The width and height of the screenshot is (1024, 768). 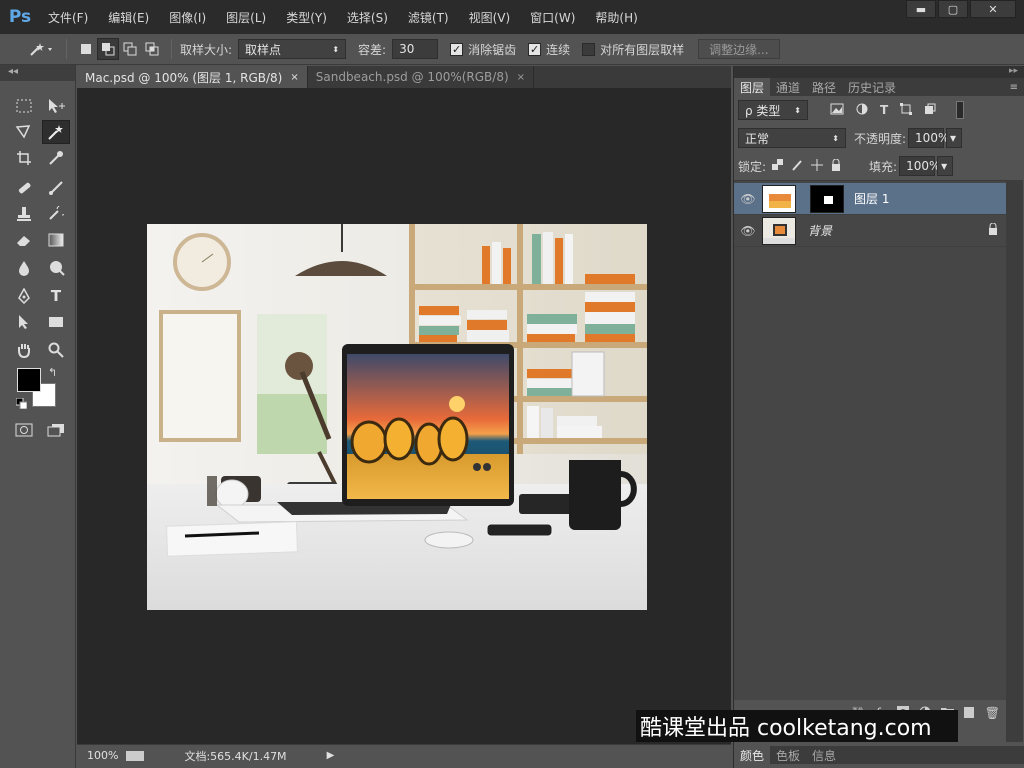 What do you see at coordinates (24, 268) in the screenshot?
I see `blur-tool-icon` at bounding box center [24, 268].